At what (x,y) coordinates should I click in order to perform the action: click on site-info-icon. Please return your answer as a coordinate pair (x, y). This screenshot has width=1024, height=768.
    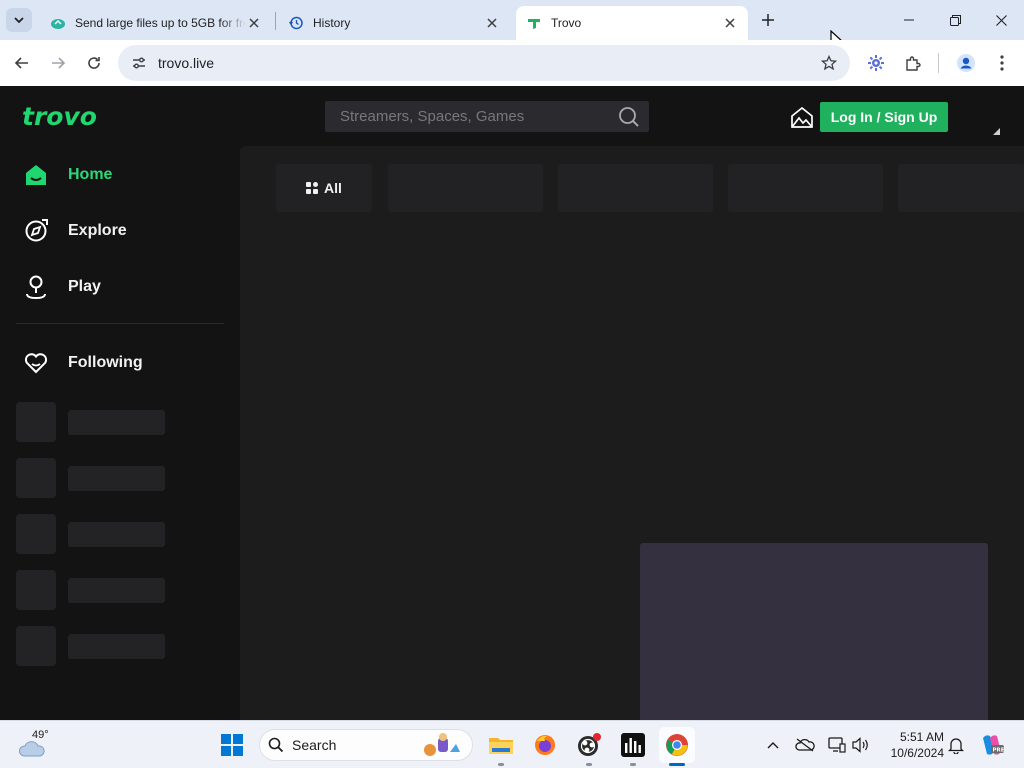
    Looking at the image, I should click on (139, 63).